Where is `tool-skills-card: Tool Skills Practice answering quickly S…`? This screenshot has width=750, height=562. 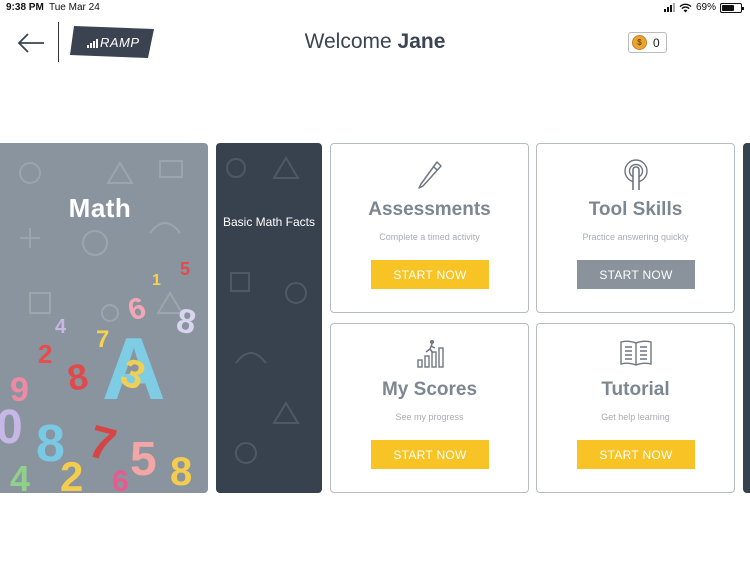 tool-skills-card: Tool Skills Practice answering quickly S… is located at coordinates (635, 228).